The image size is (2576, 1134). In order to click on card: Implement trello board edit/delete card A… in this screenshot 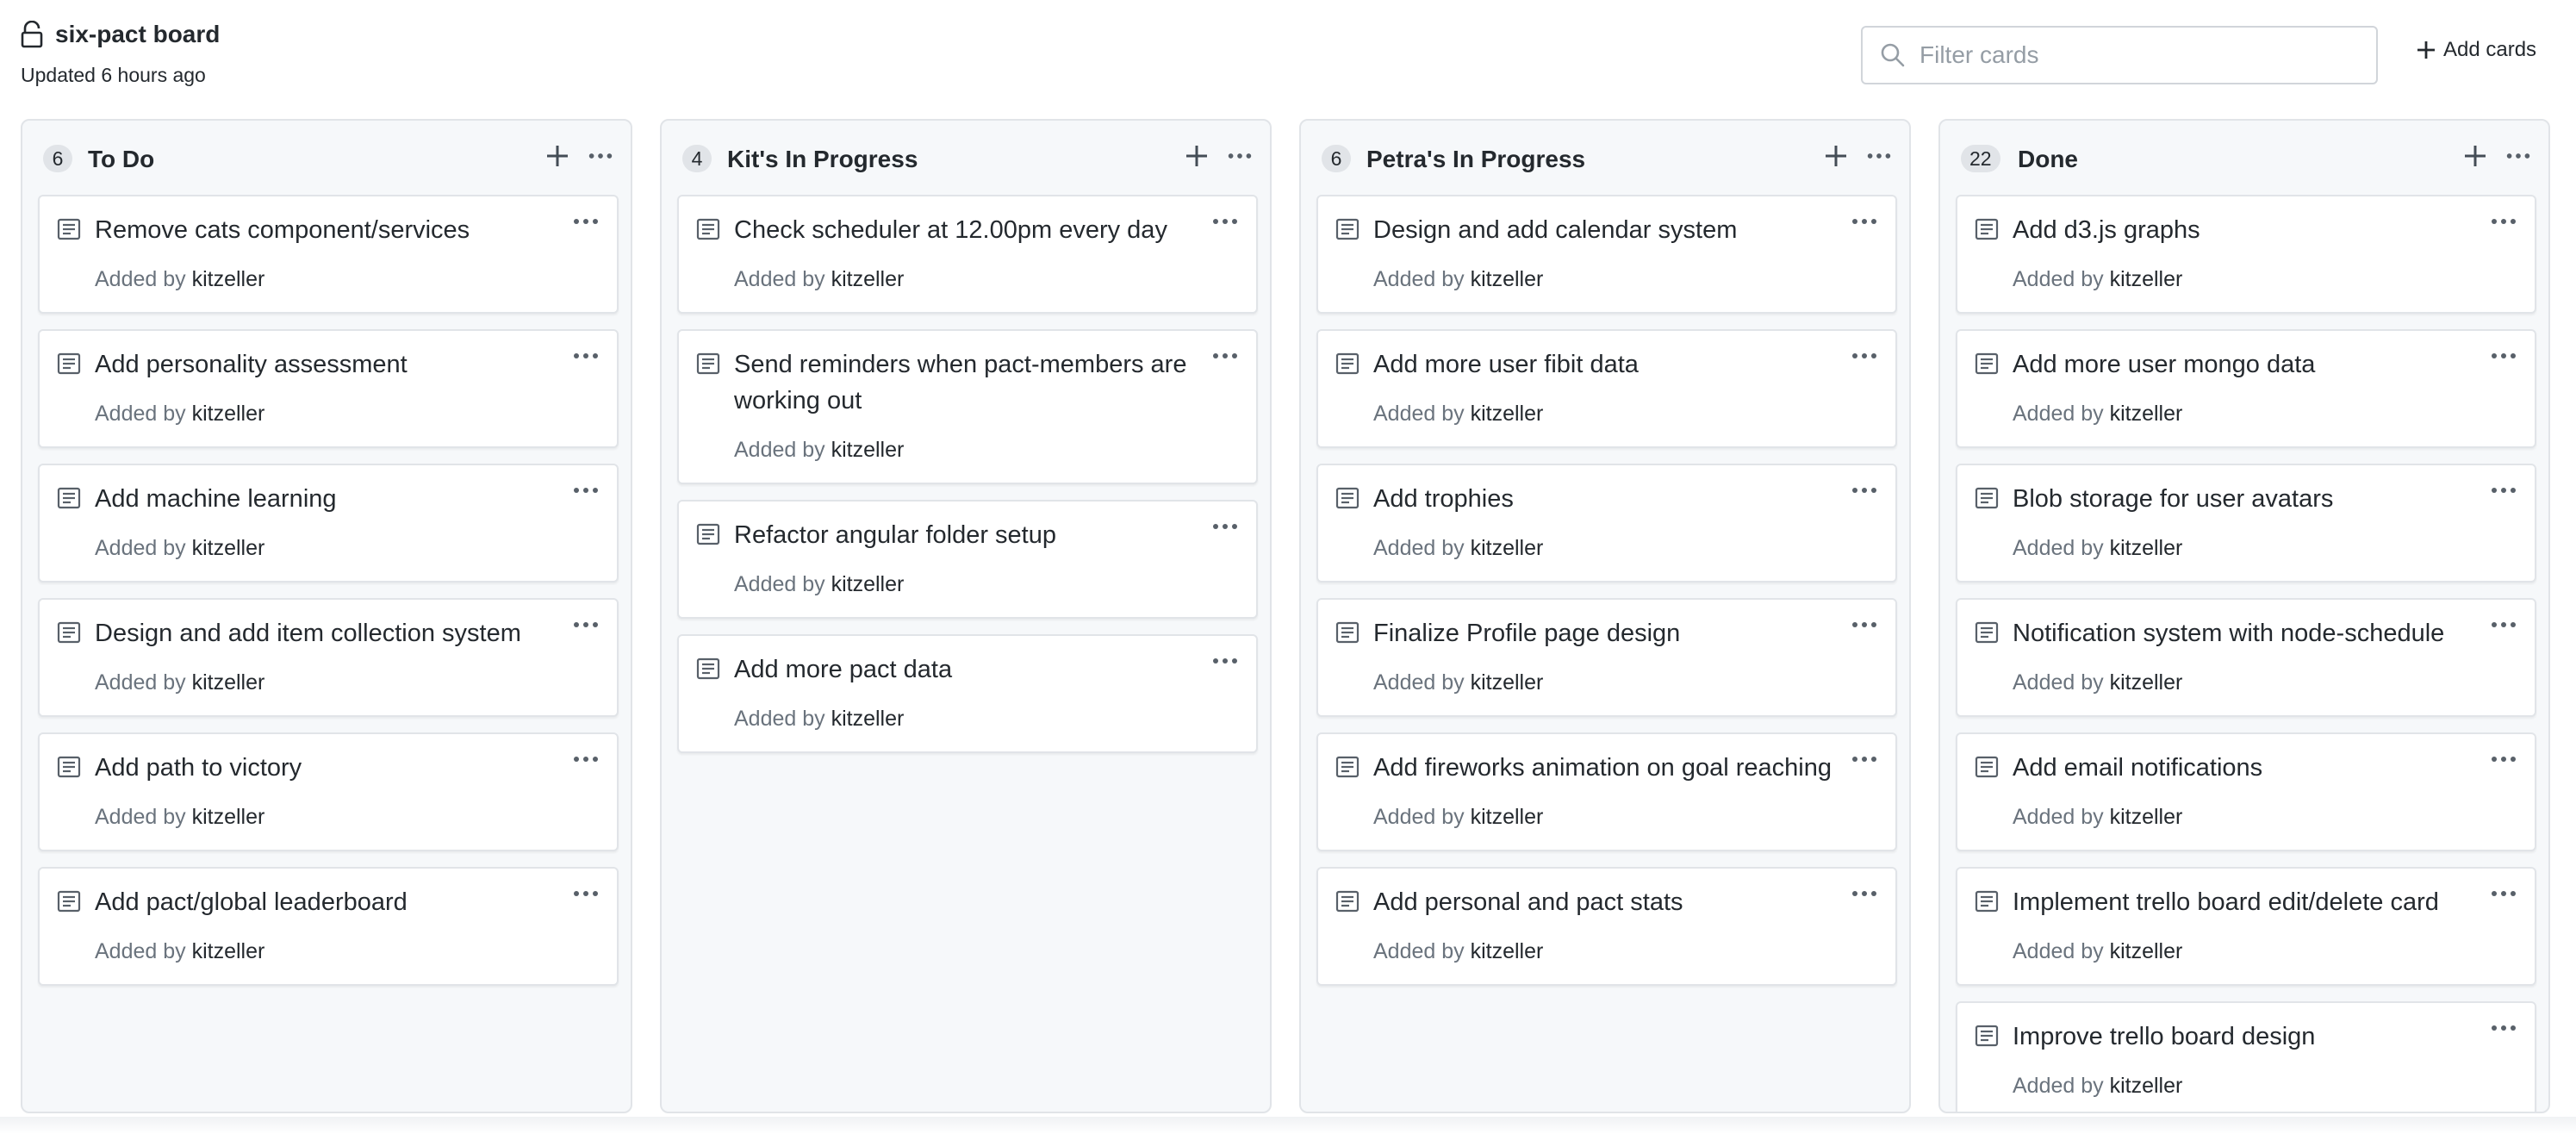, I will do `click(2246, 926)`.